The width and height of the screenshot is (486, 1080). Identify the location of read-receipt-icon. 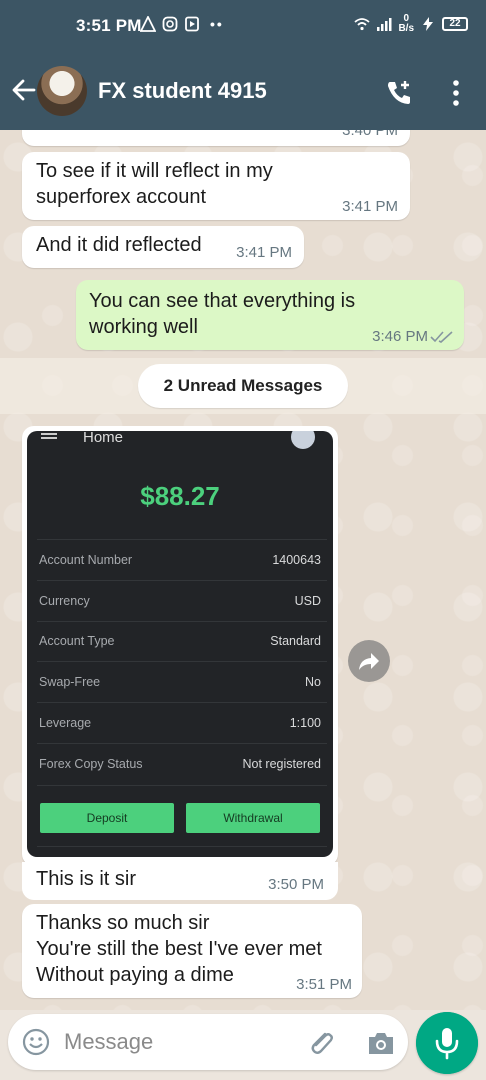
(441, 337).